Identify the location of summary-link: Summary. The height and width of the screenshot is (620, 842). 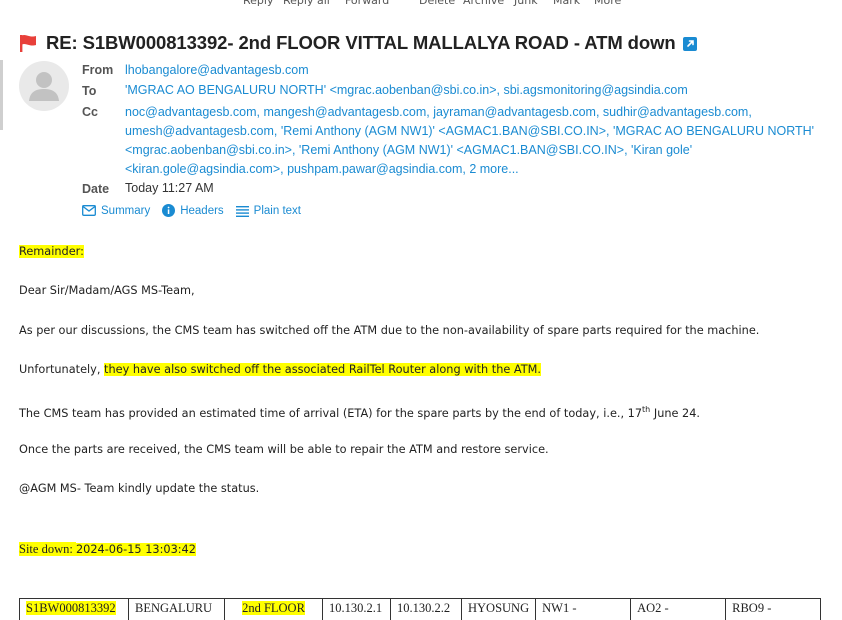
(116, 210).